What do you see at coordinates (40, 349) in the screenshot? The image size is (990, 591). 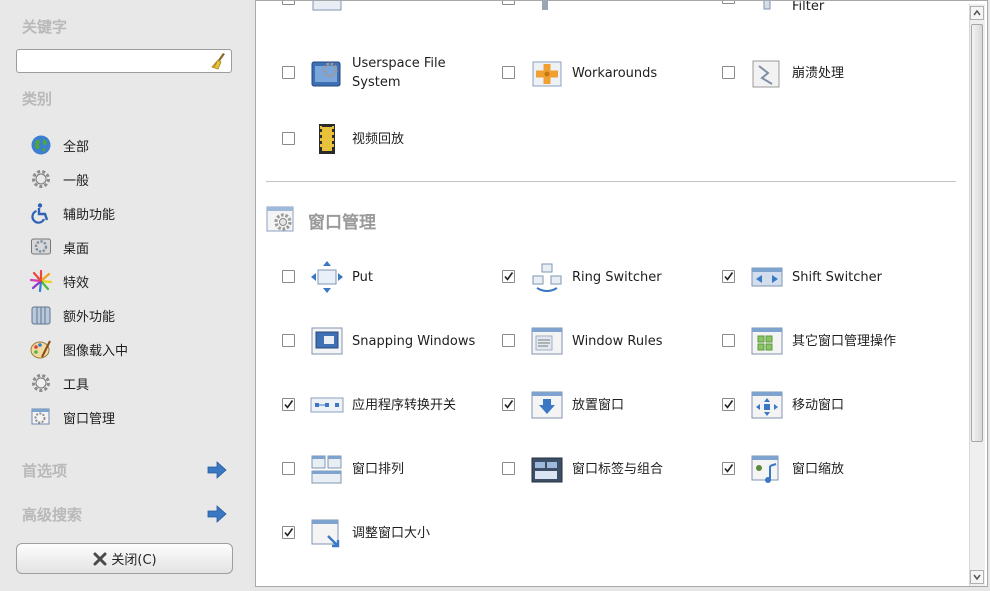 I see `image-loading-icon` at bounding box center [40, 349].